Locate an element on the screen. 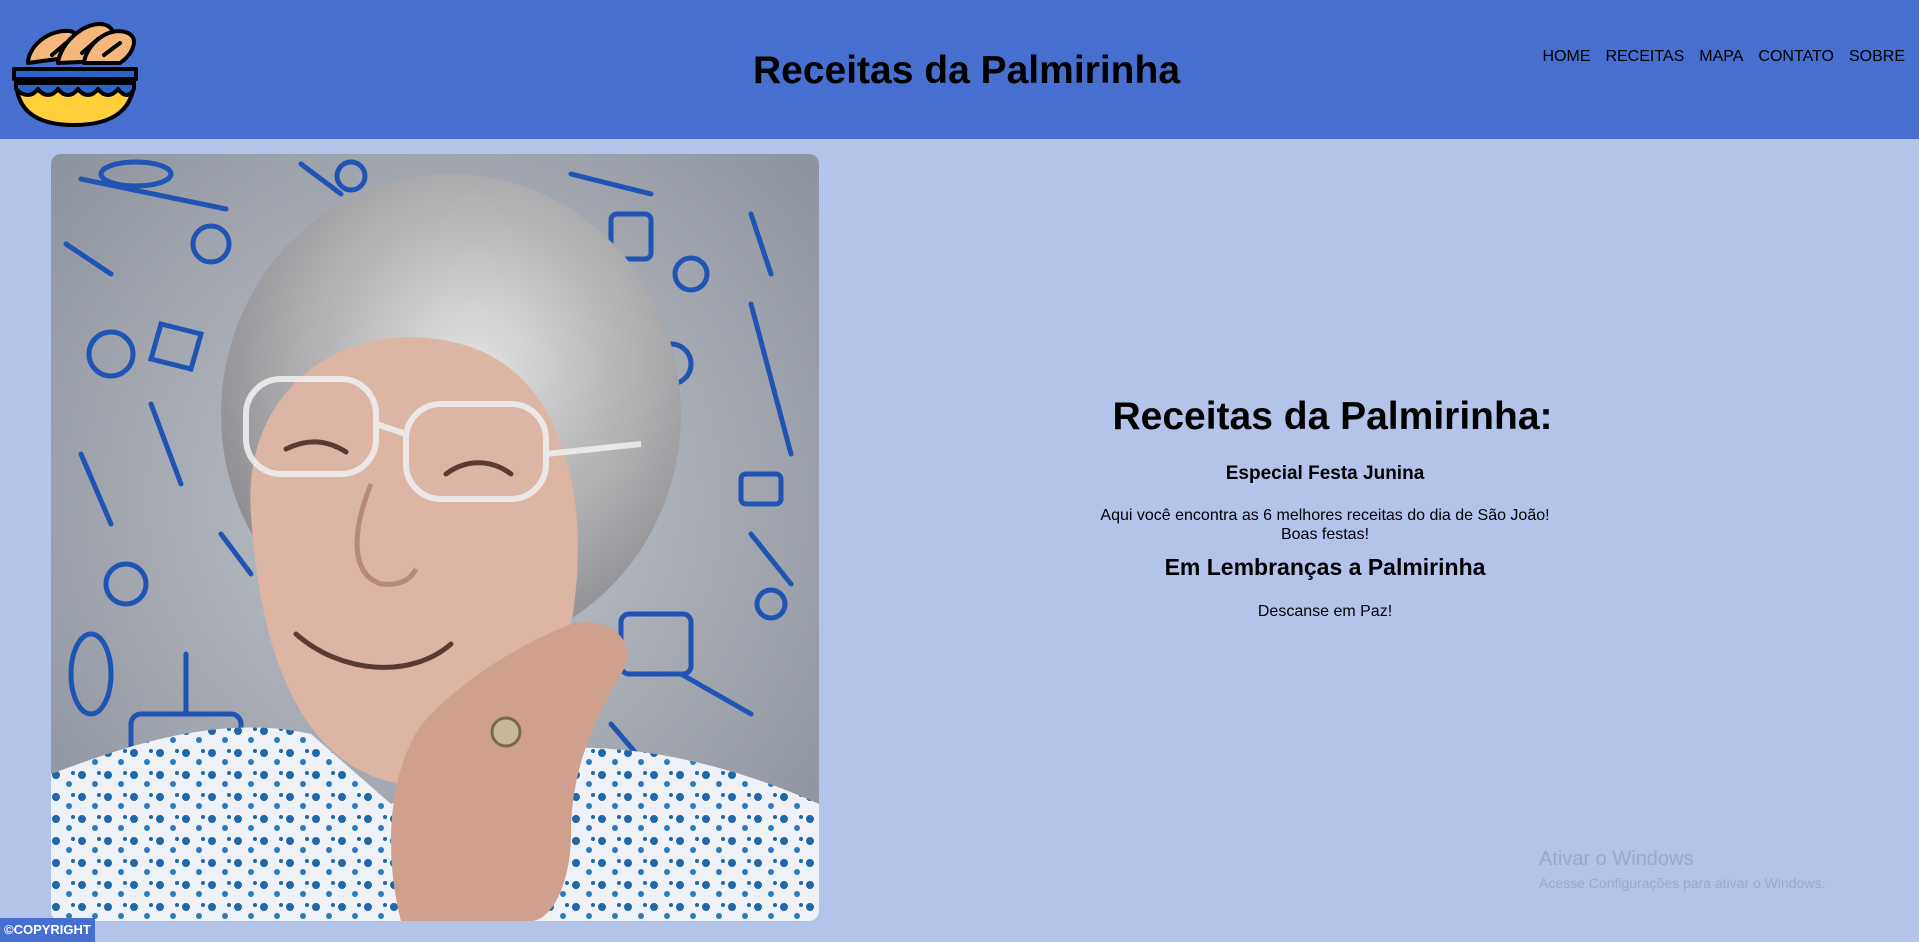 The height and width of the screenshot is (942, 1919). nav-sobre: SOBRE is located at coordinates (1877, 57).